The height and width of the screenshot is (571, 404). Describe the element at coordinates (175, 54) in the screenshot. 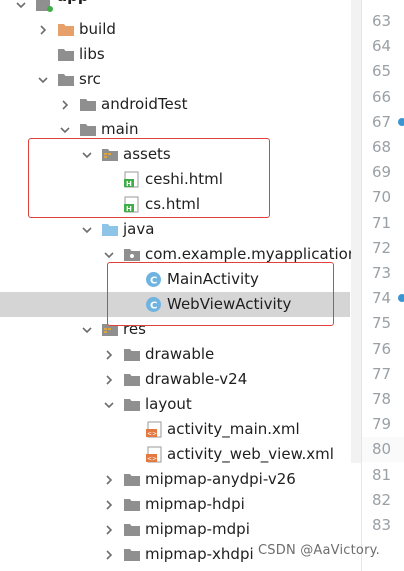

I see `tree-row: libs` at that location.